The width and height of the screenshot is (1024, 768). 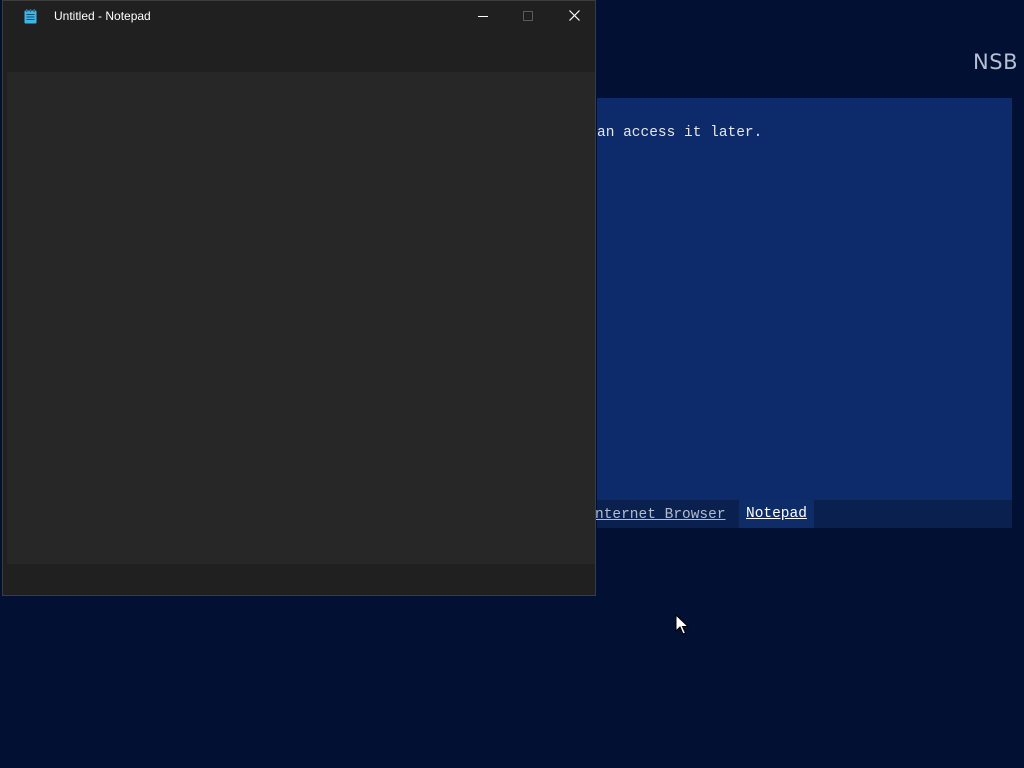 I want to click on brand-label: NSB, so click(x=995, y=62).